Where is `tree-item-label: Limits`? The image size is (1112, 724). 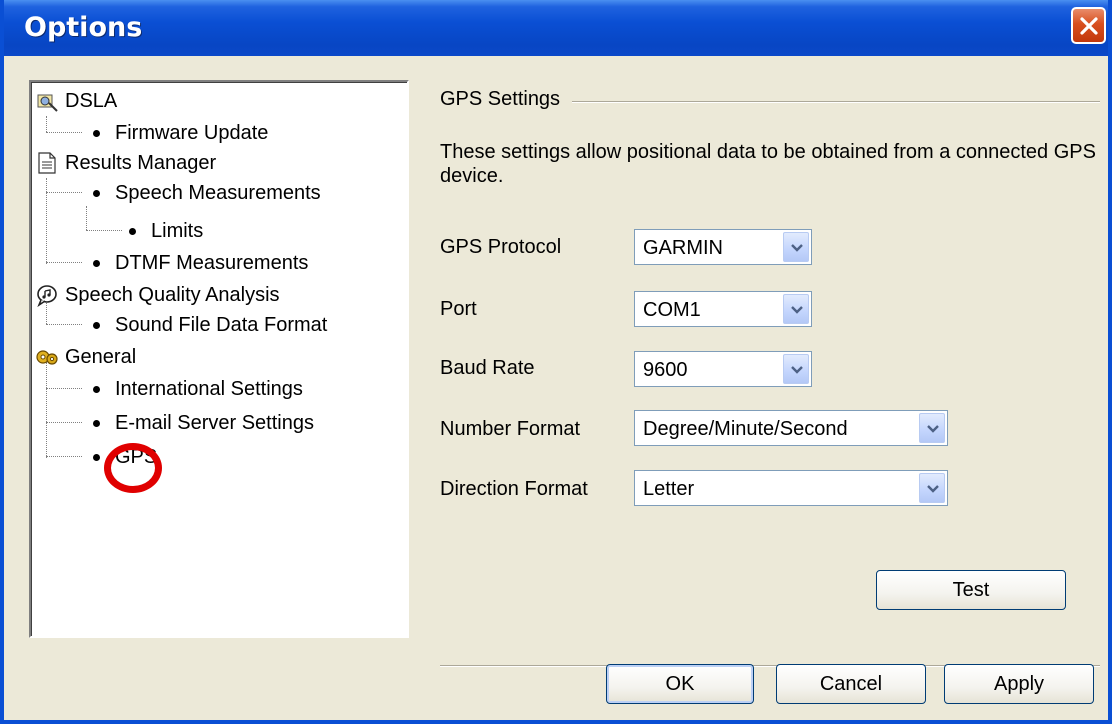
tree-item-label: Limits is located at coordinates (177, 231).